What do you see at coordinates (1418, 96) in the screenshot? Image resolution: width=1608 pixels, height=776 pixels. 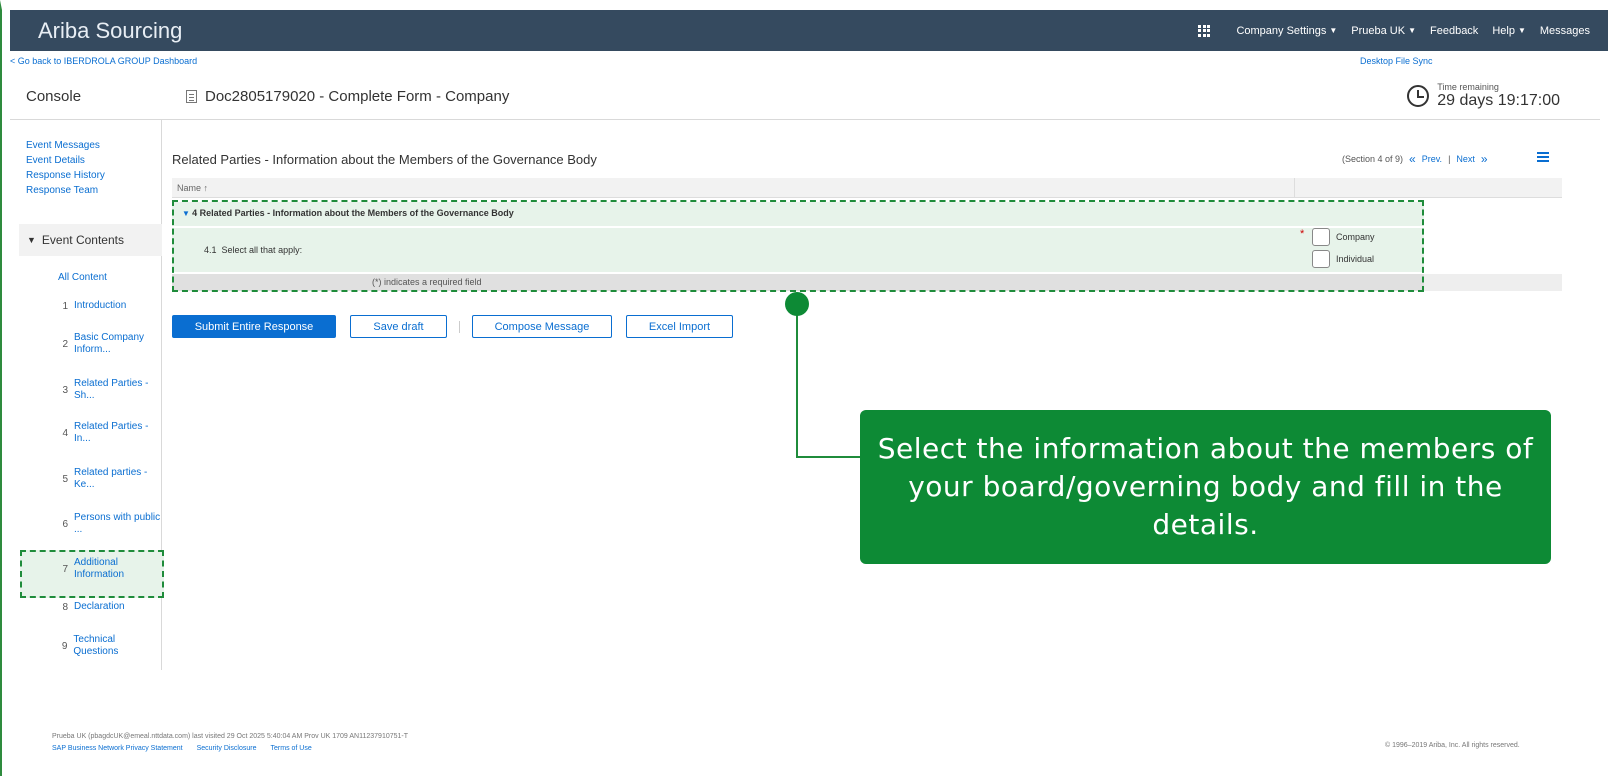 I see `clock-icon` at bounding box center [1418, 96].